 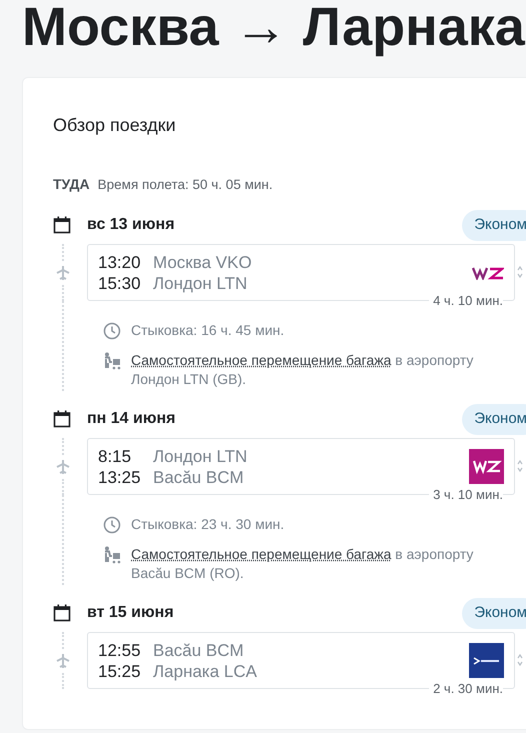 I want to click on section-heading: Обзор поездки, so click(x=114, y=125).